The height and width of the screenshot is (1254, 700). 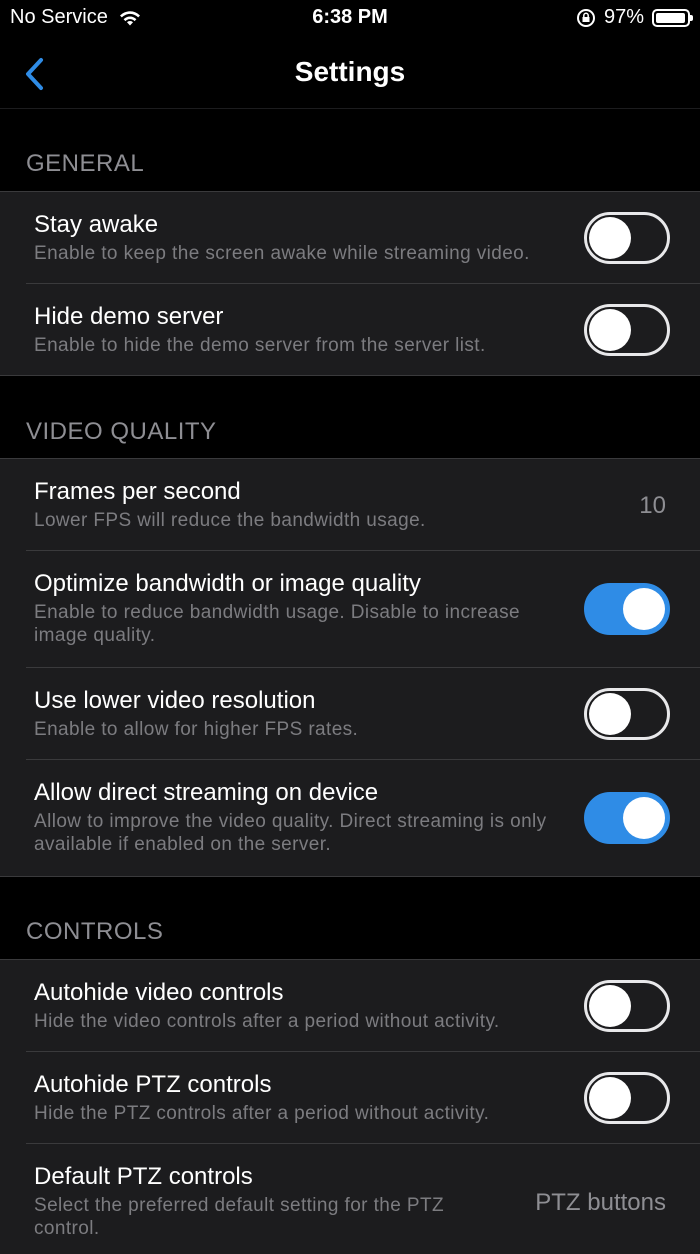 What do you see at coordinates (627, 1098) in the screenshot?
I see `autohide-ptz-controls-toggle` at bounding box center [627, 1098].